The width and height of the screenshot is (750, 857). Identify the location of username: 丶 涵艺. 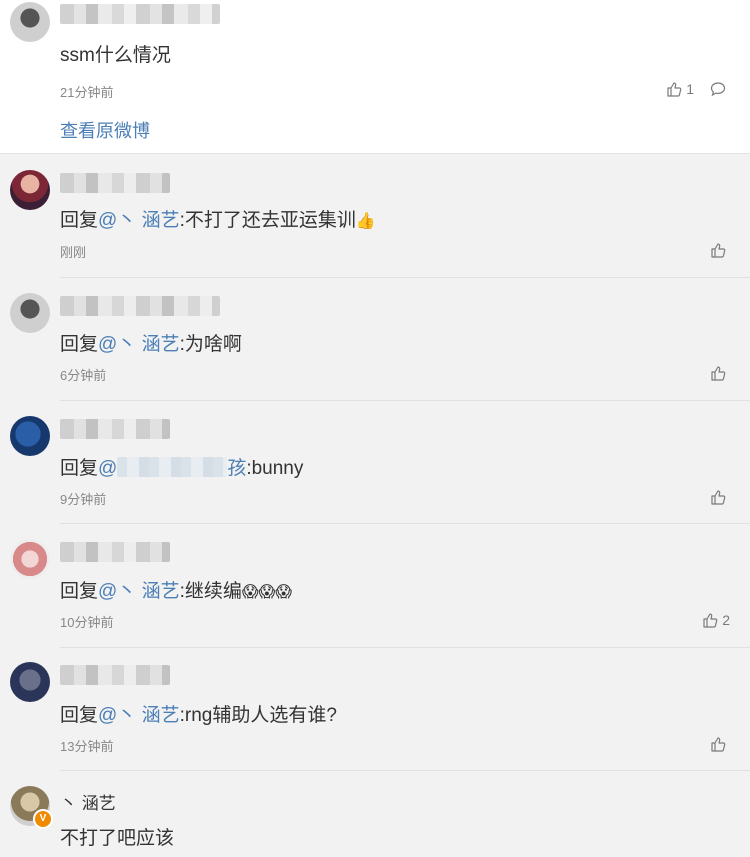
(88, 801).